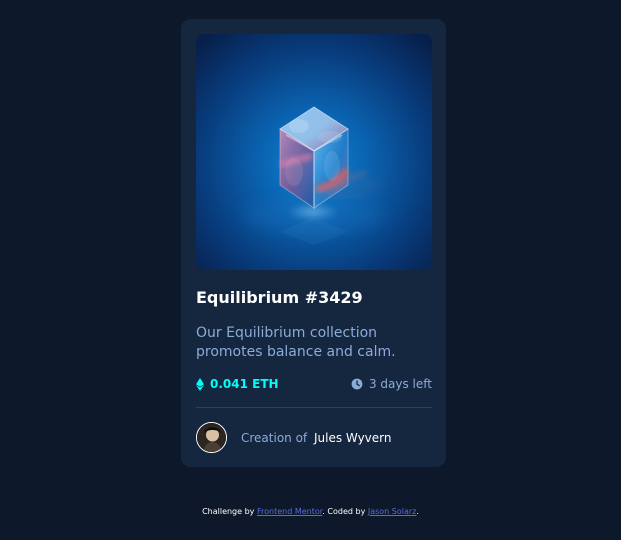  What do you see at coordinates (279, 298) in the screenshot?
I see `nft-title: Equilibrium #3429` at bounding box center [279, 298].